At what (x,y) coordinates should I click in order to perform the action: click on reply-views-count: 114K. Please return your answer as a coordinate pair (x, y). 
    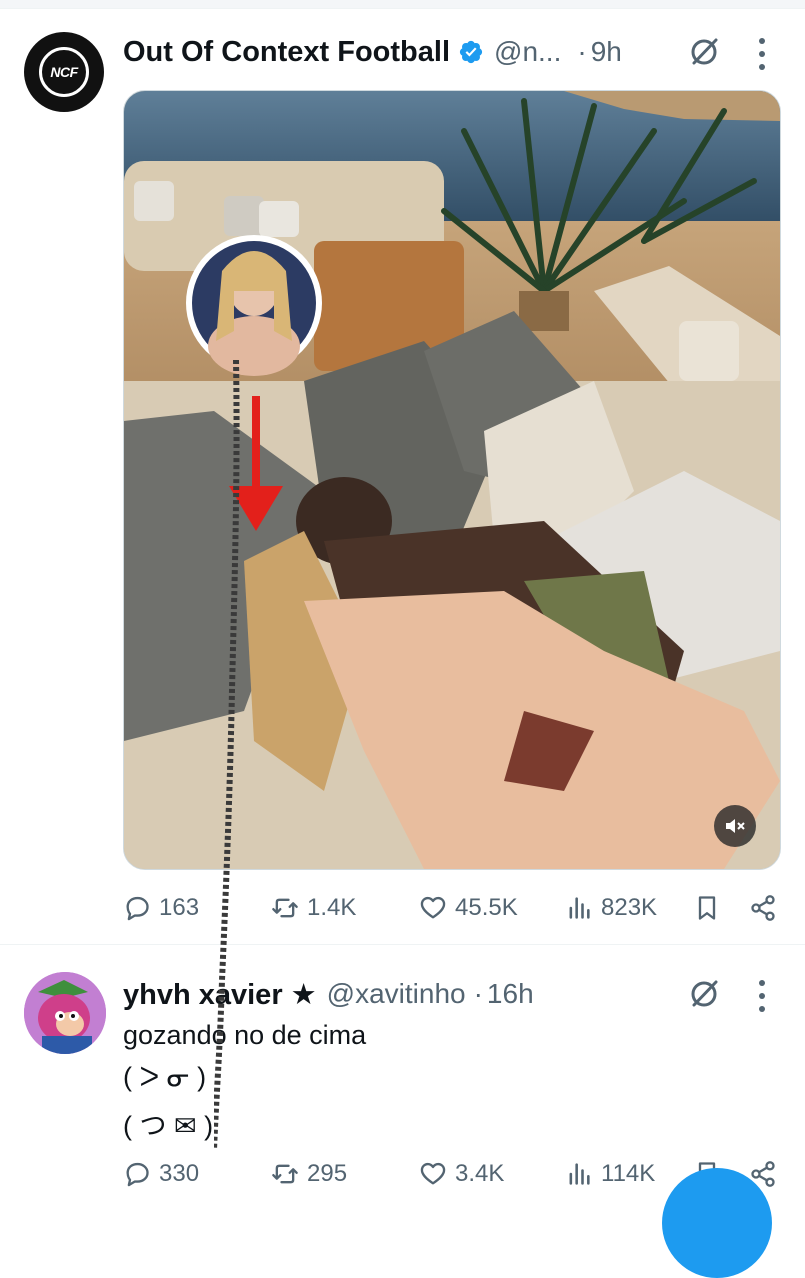
    Looking at the image, I should click on (628, 1173).